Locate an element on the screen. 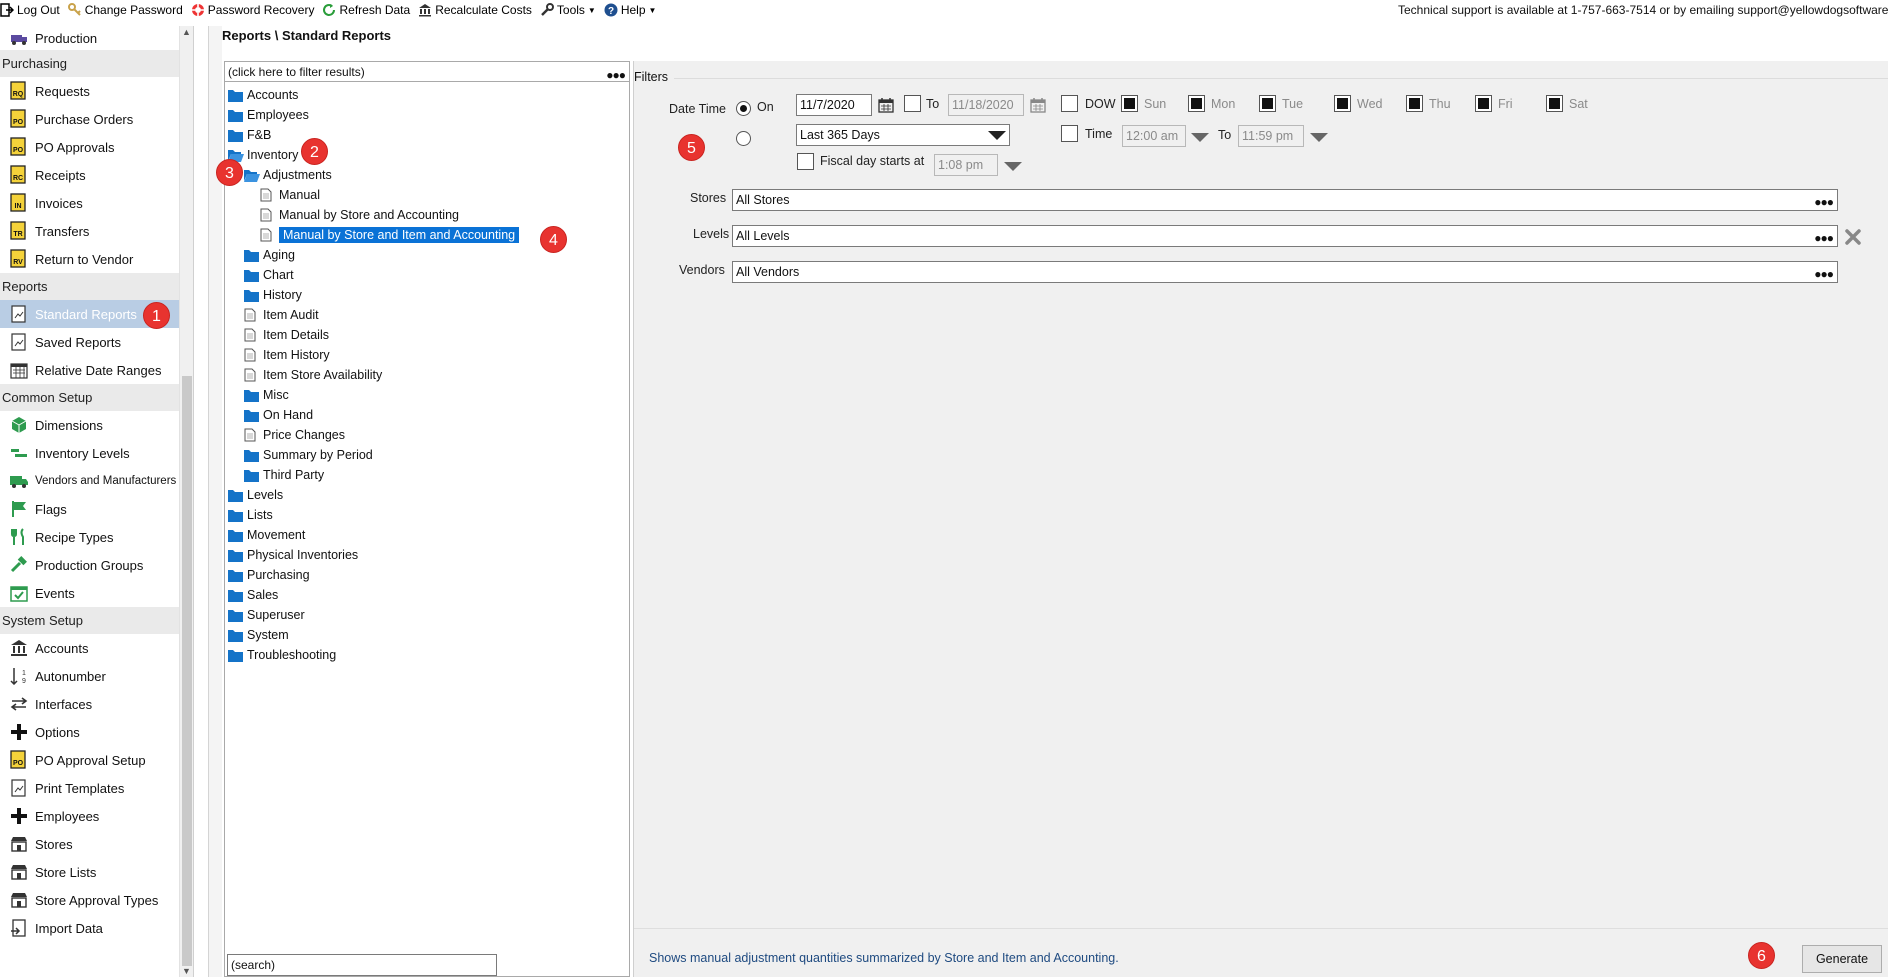 This screenshot has width=1888, height=977. tree-node-purchasing: Purchasing is located at coordinates (373, 575).